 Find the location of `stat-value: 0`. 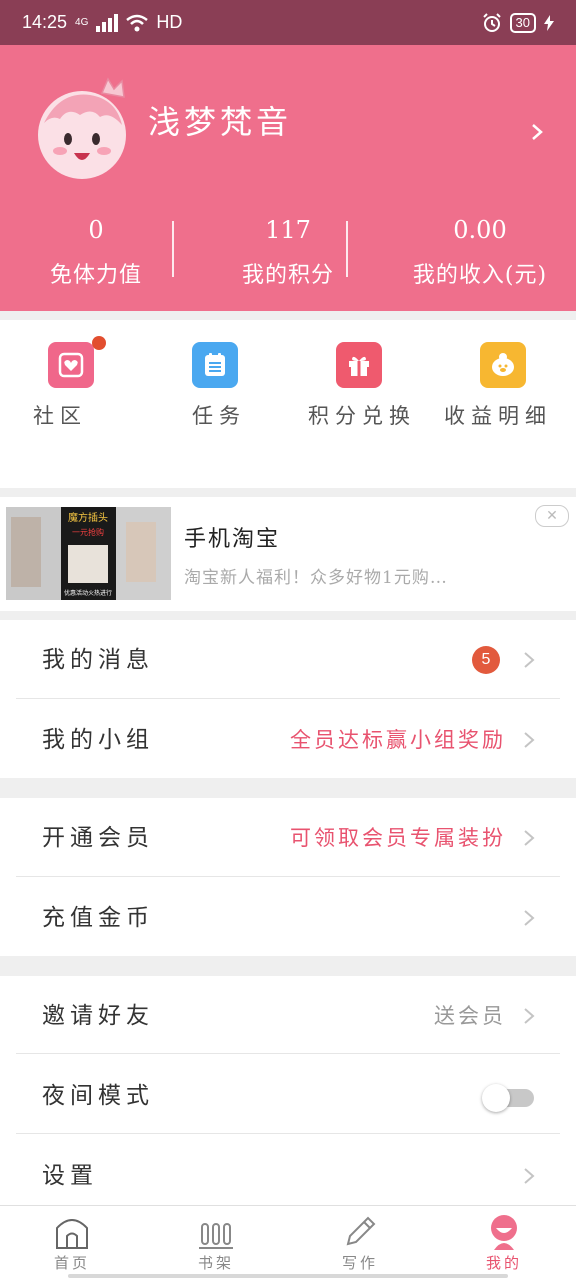

stat-value: 0 is located at coordinates (96, 230).